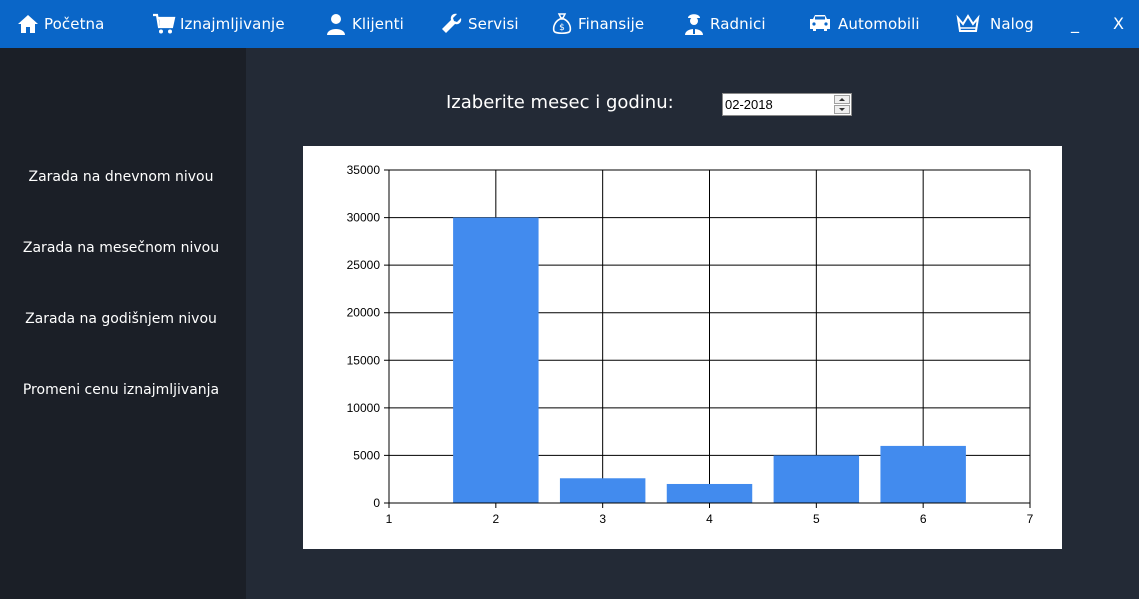 The image size is (1139, 599). I want to click on nav-clients: Klijenti, so click(364, 24).